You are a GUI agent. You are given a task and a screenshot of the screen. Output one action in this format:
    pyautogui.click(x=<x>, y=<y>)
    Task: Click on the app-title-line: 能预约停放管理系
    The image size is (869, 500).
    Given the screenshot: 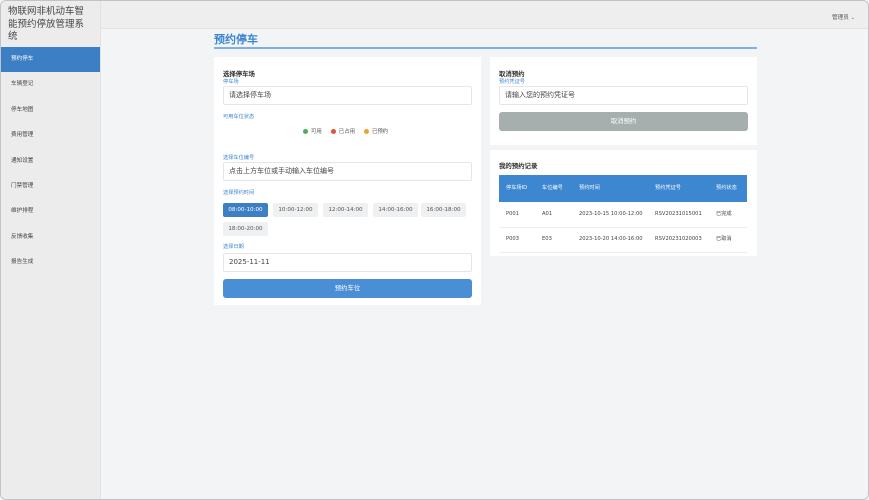 What is the action you would take?
    pyautogui.click(x=46, y=24)
    